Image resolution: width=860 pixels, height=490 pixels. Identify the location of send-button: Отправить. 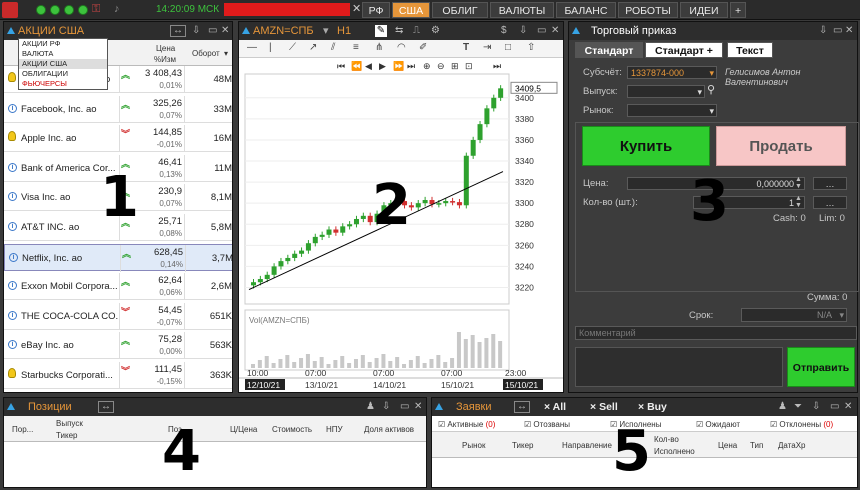
(821, 367).